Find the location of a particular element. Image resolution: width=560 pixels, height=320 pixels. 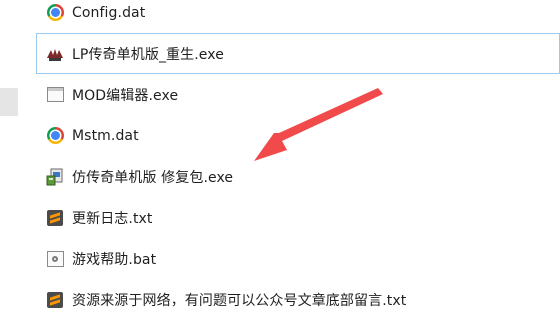

file-item-mstm-dat: Mstm.dat is located at coordinates (298, 135).